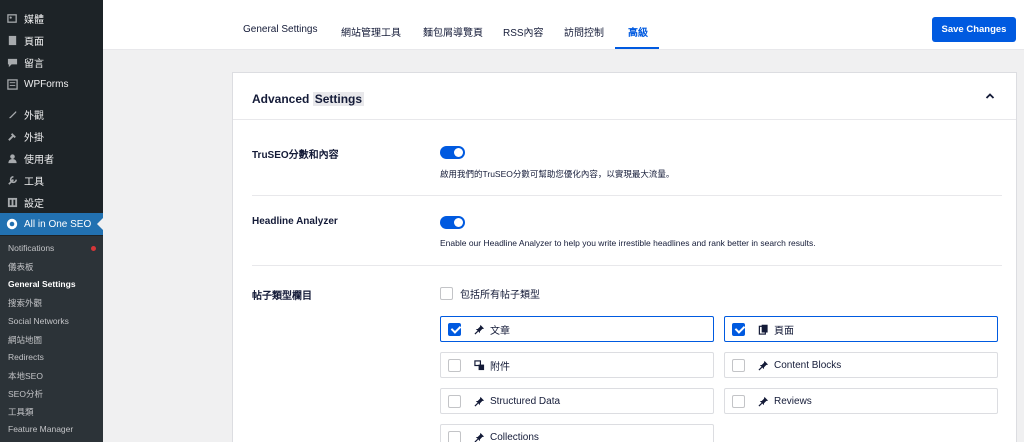  Describe the element at coordinates (808, 365) in the screenshot. I see `post-type-label: Content Blocks` at that location.